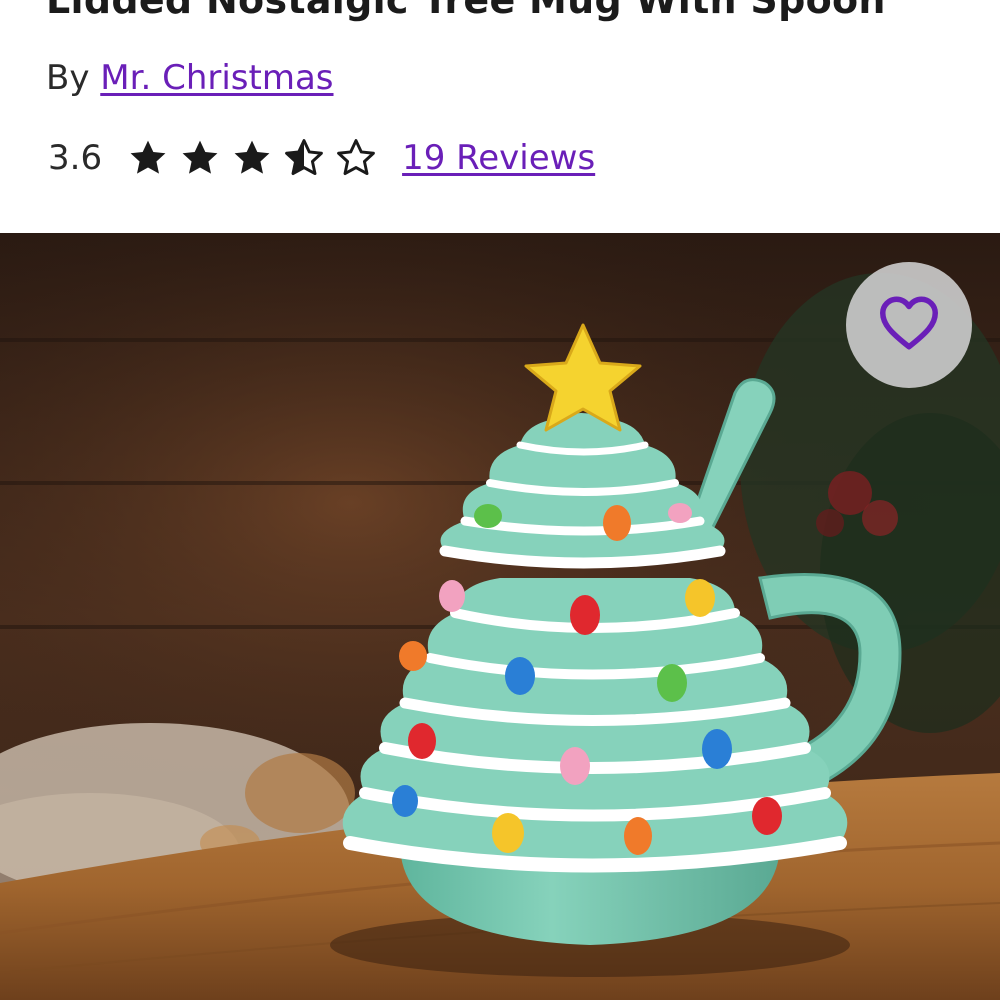 The height and width of the screenshot is (1000, 1000). Describe the element at coordinates (216, 78) in the screenshot. I see `brand-link: Mr. Christmas` at that location.